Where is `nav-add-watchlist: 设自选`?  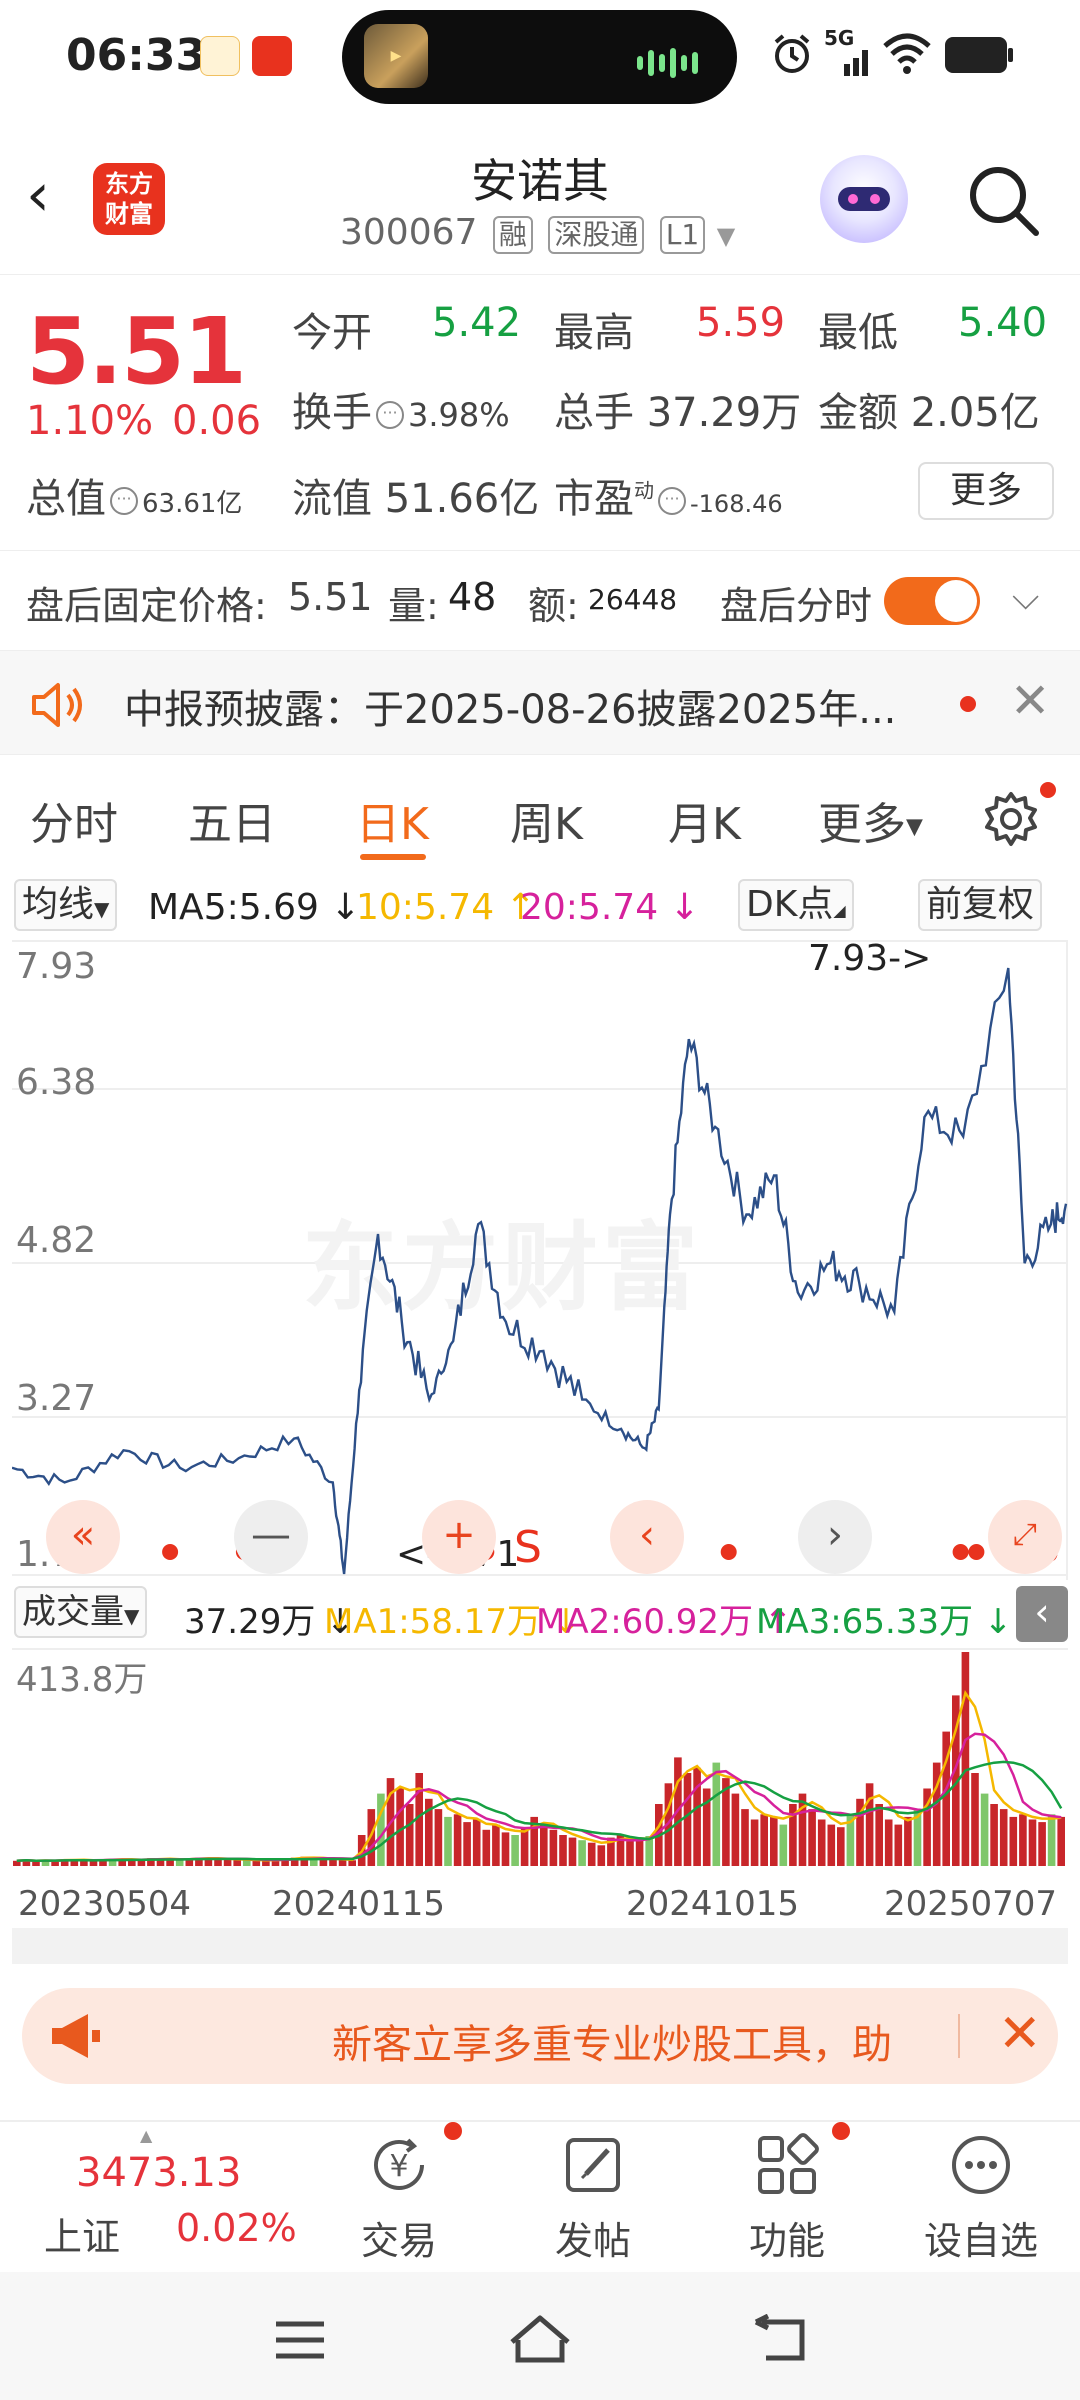
nav-add-watchlist: 设自选 is located at coordinates (981, 2197).